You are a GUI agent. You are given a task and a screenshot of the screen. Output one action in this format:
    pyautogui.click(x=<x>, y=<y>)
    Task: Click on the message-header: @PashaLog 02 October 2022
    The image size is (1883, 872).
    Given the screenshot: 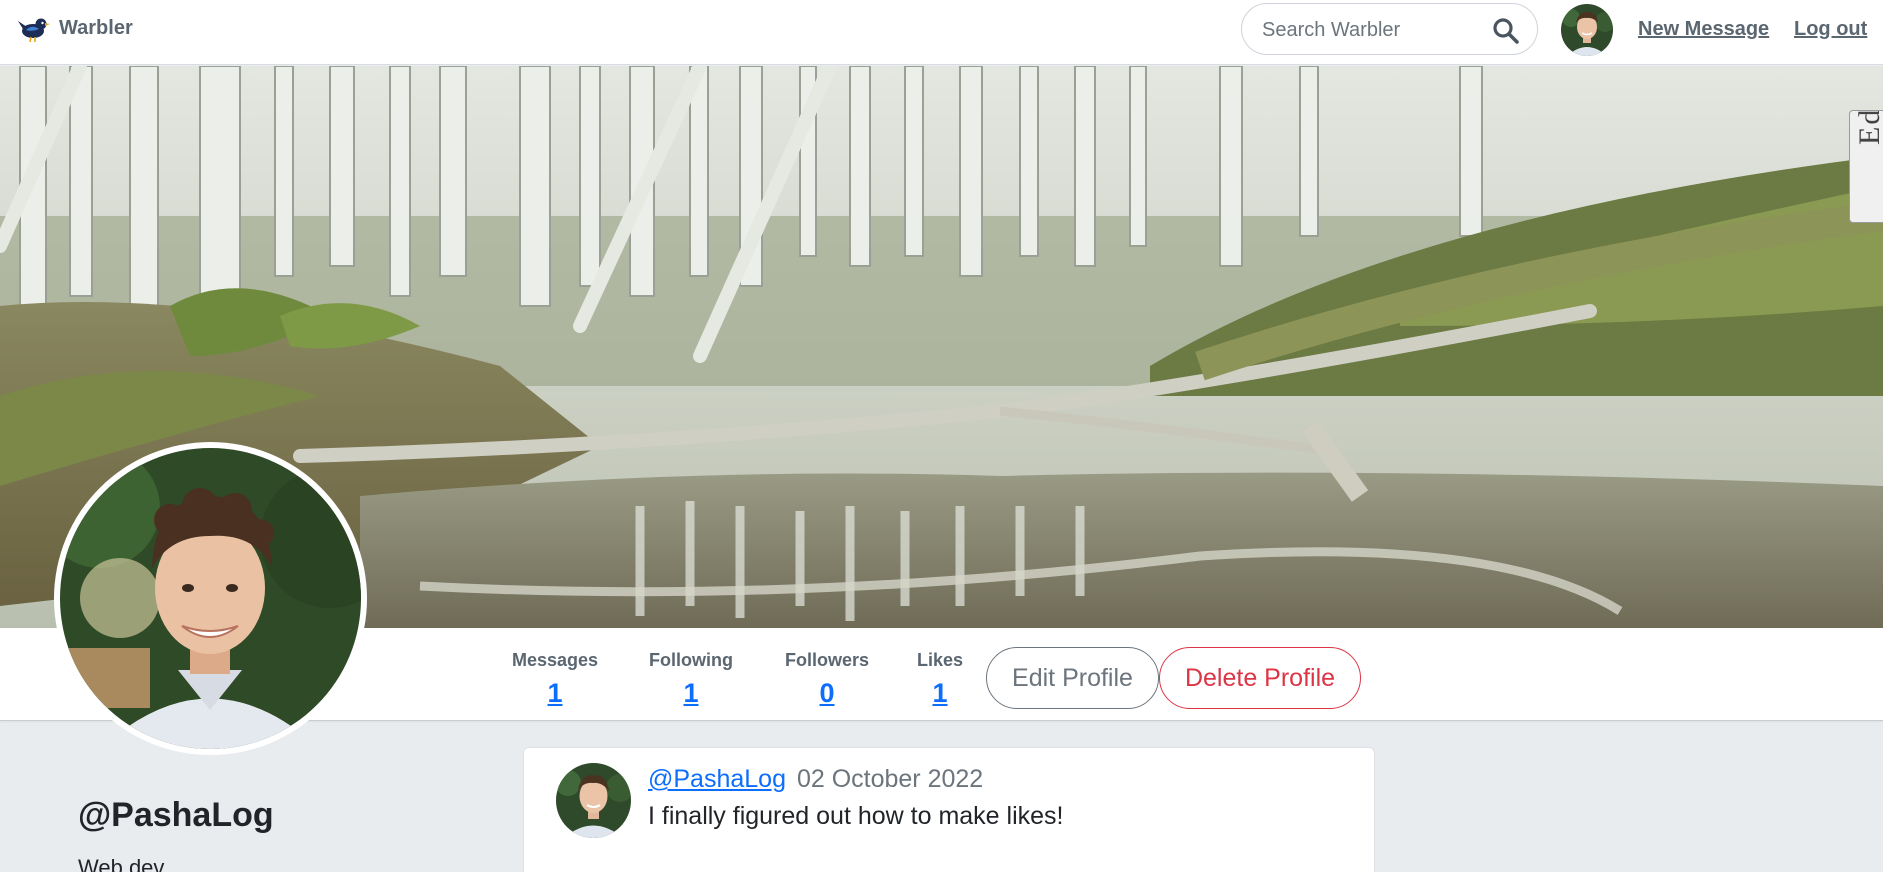 What is the action you would take?
    pyautogui.click(x=815, y=779)
    